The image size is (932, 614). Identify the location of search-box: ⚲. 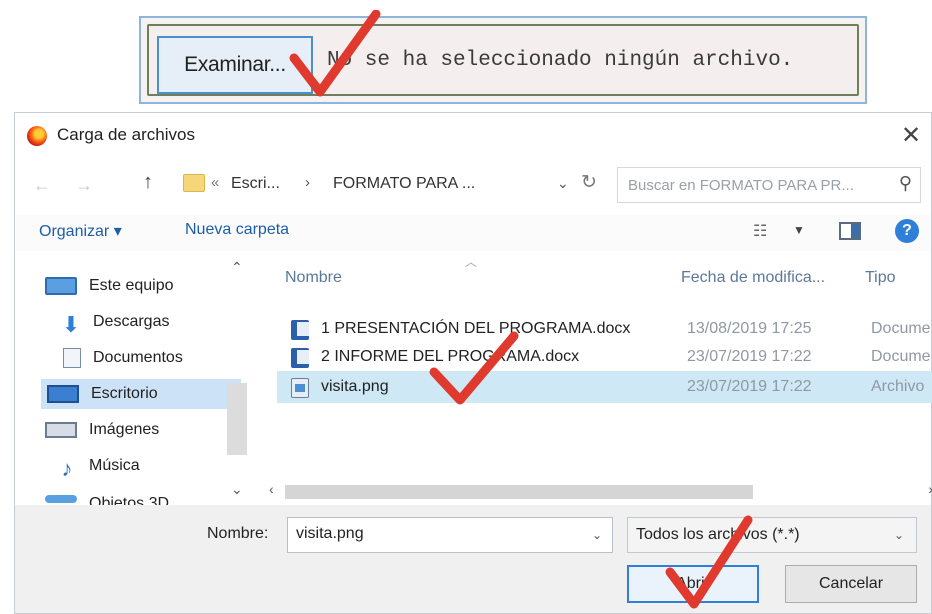
(769, 185).